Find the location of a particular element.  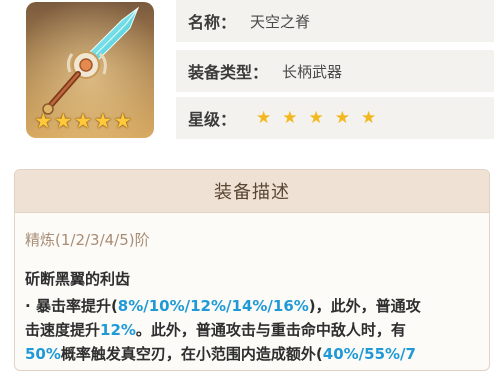

skill-text-segment: 。此外，普通攻击与重击命中敌人时，有 is located at coordinates (270, 330).